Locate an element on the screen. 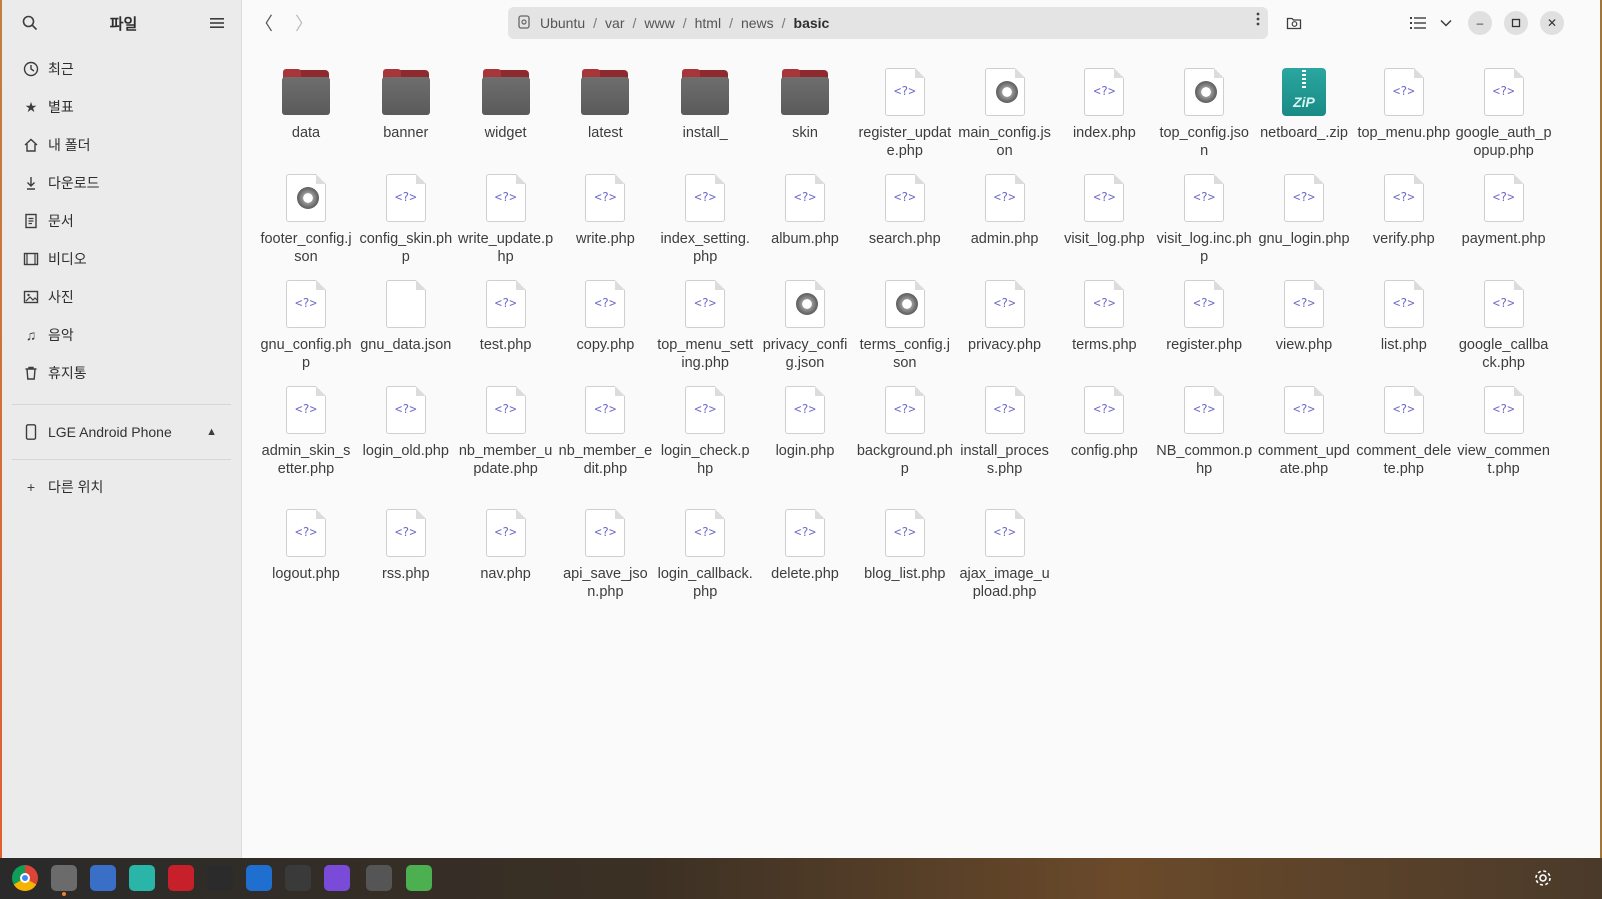  file-item: <?> rss.php is located at coordinates (406, 546).